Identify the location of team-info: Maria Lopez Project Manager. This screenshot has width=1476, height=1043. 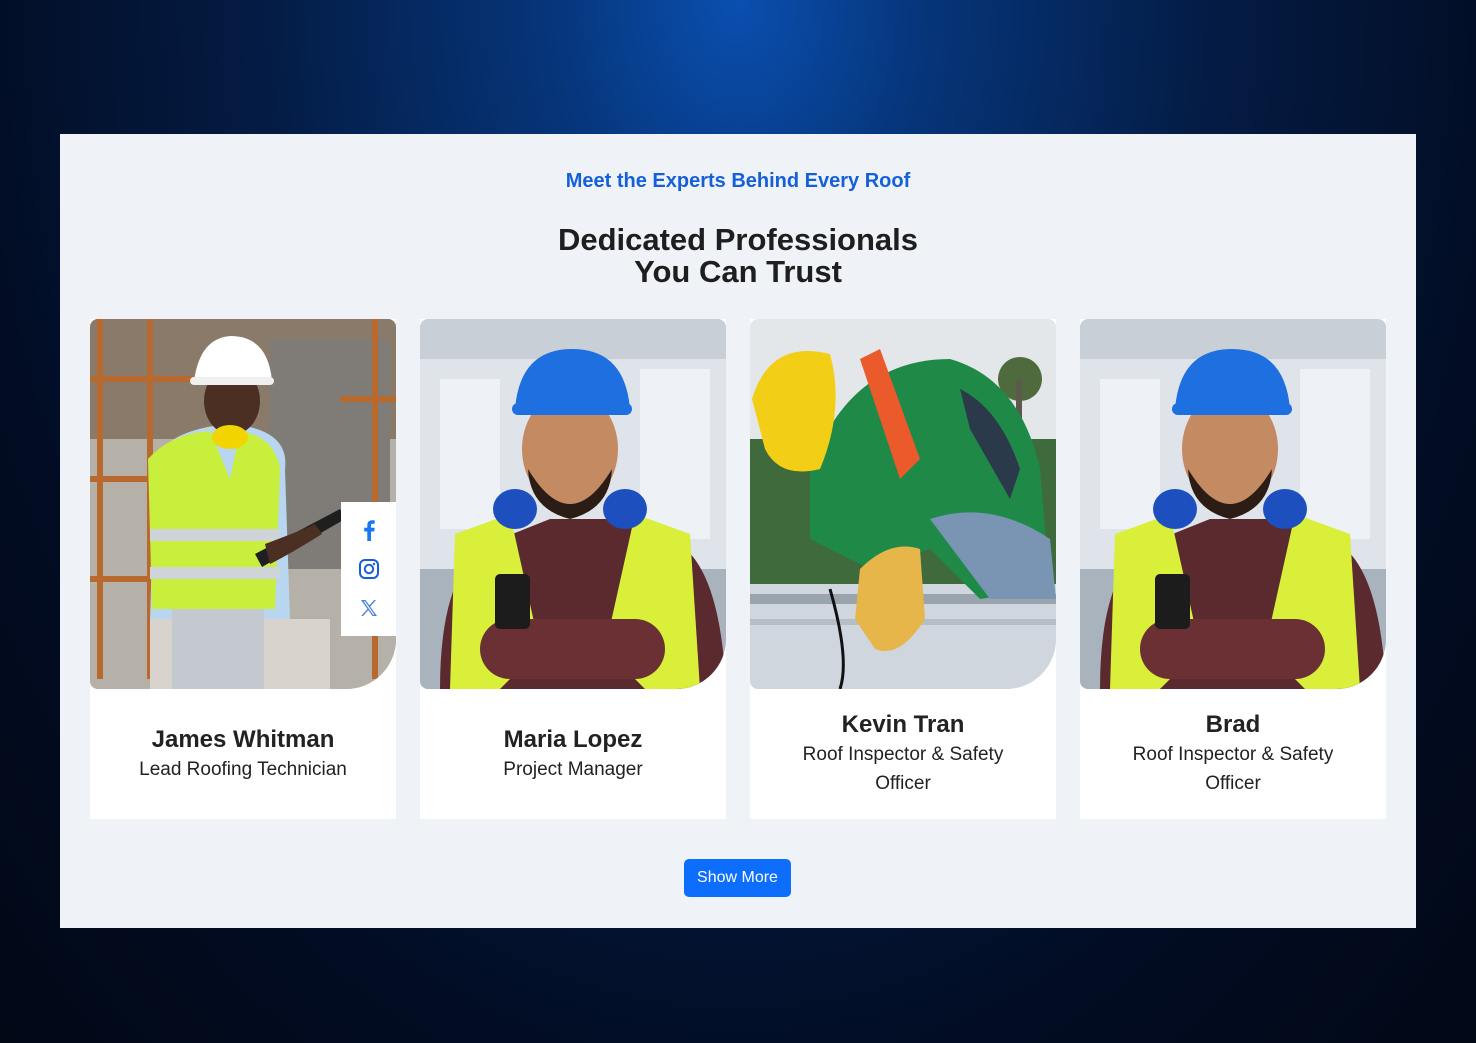
(573, 754).